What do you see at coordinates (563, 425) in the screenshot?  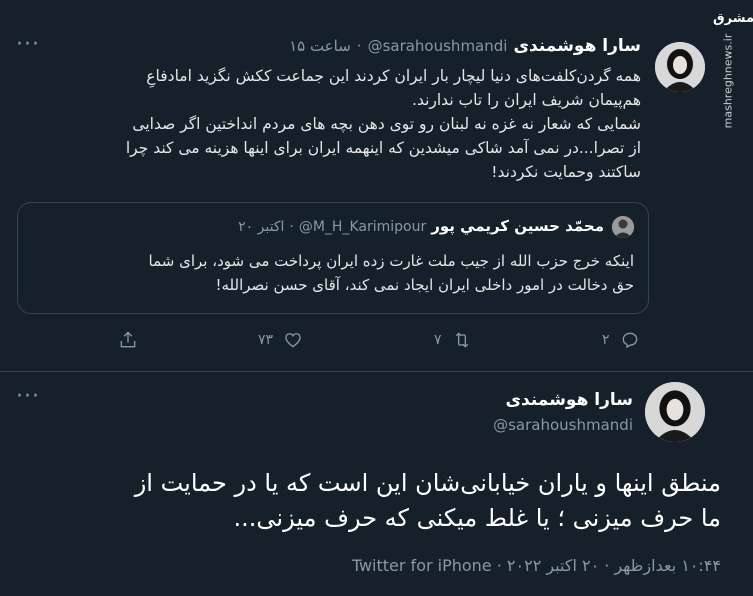 I see `reply-author-handle: @sarahoushmandi` at bounding box center [563, 425].